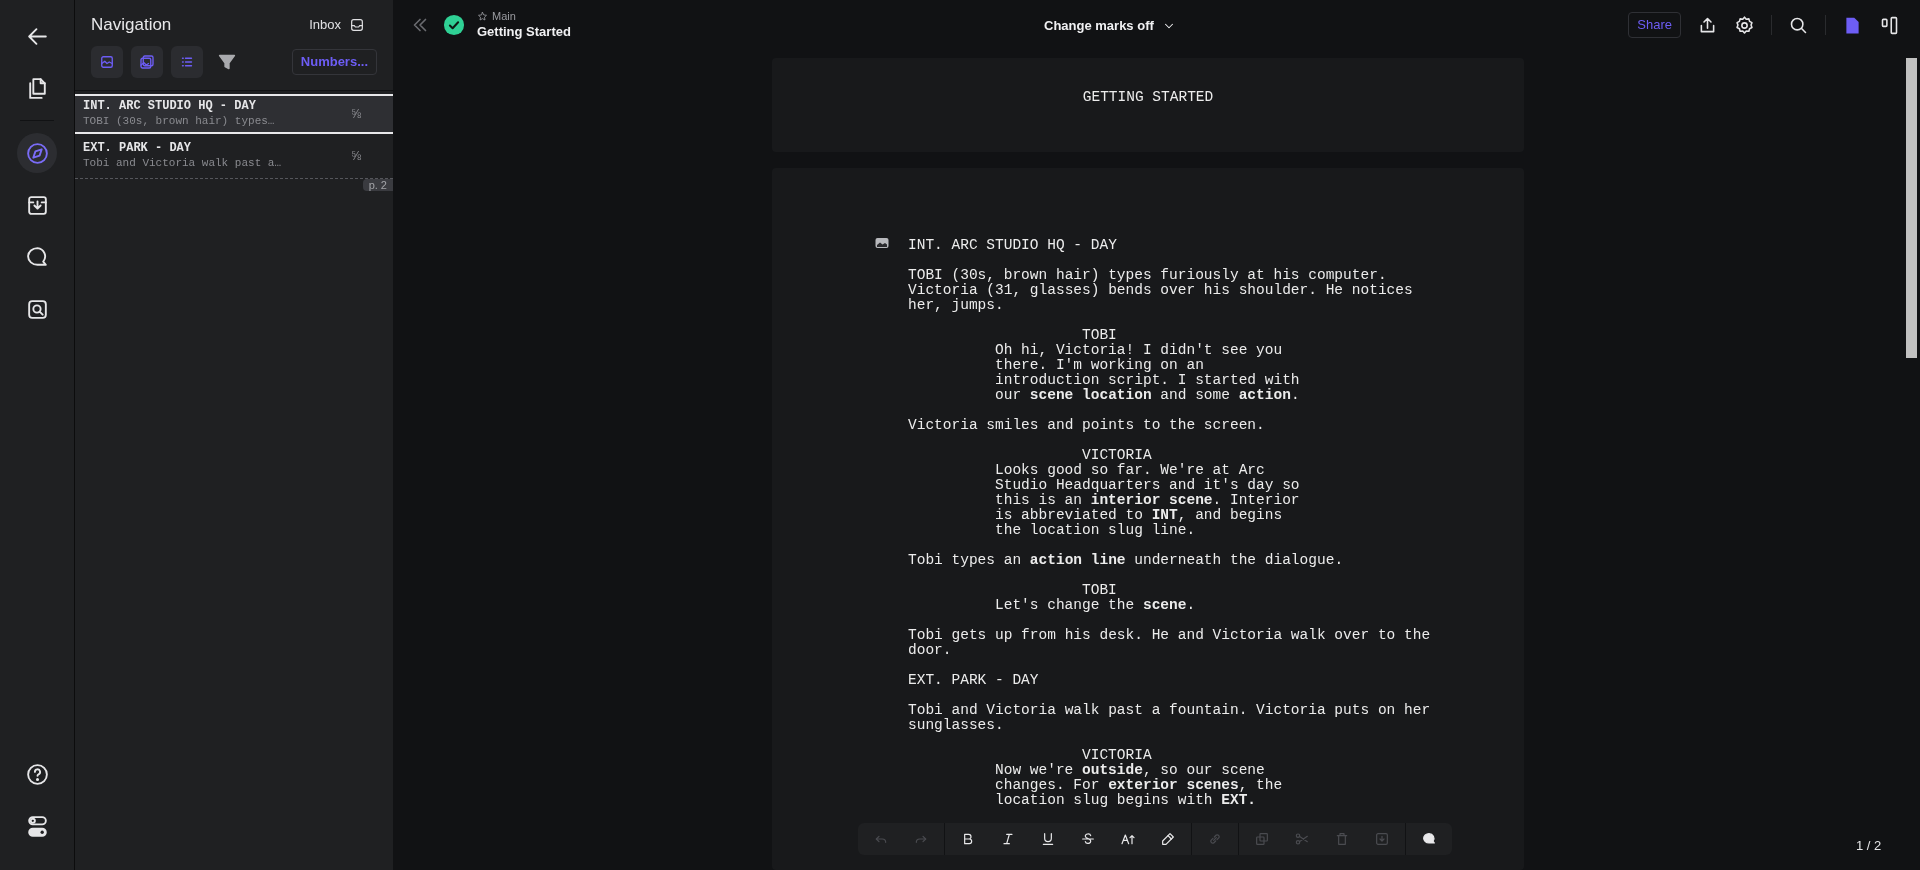 The height and width of the screenshot is (870, 1920). Describe the element at coordinates (454, 25) in the screenshot. I see `saved-check-icon` at that location.